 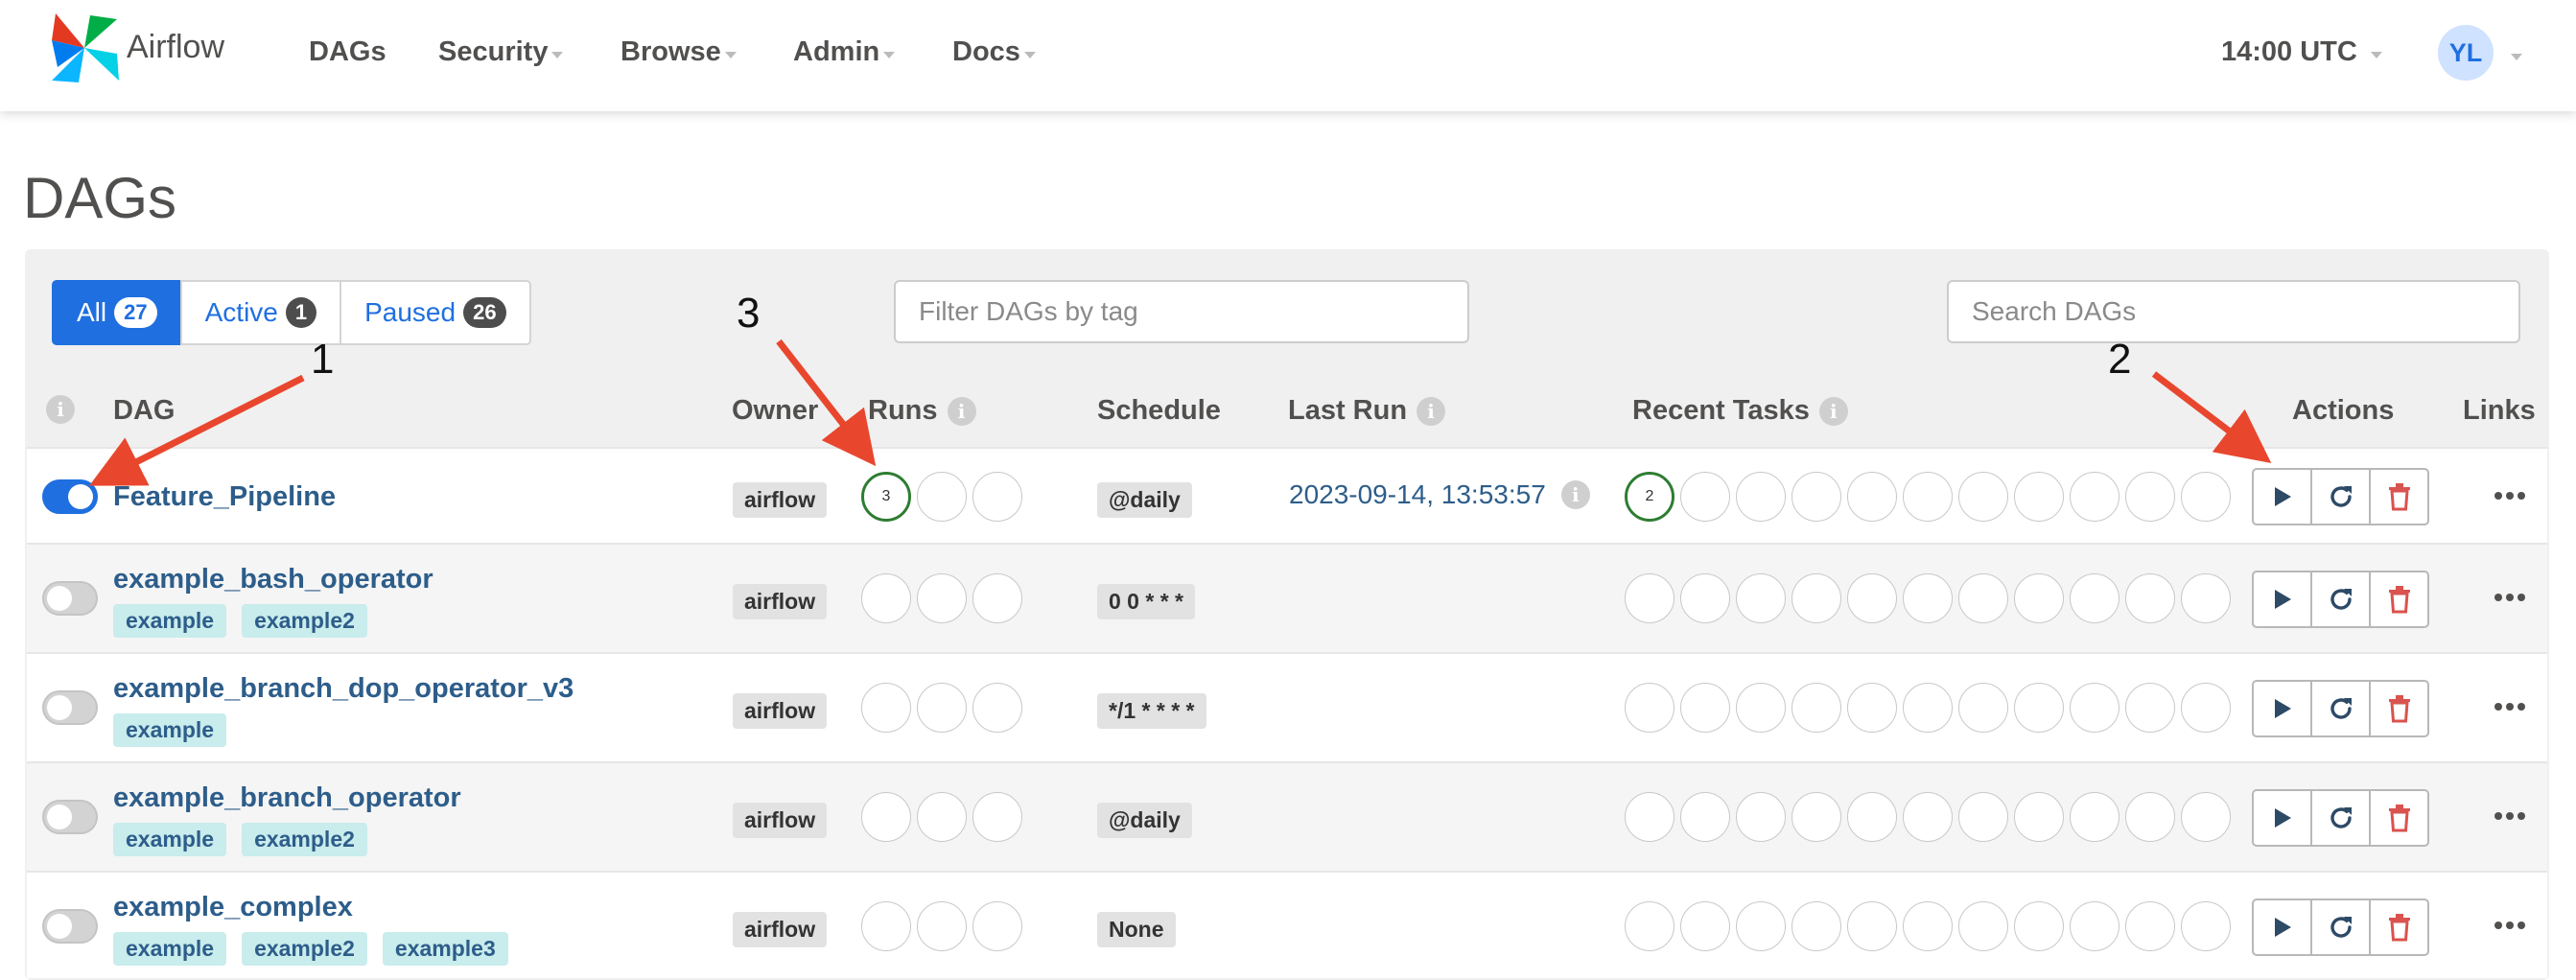 I want to click on dag-link: Feature_Pipeline, so click(x=224, y=497).